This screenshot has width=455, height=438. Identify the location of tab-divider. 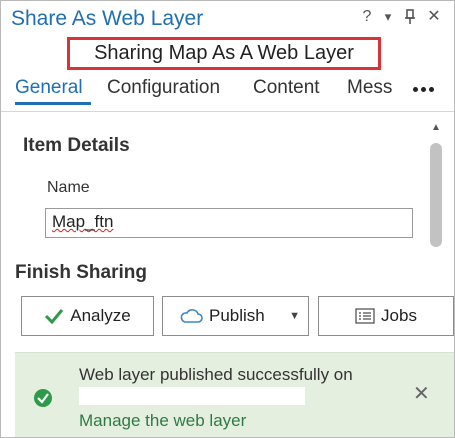
(227, 111).